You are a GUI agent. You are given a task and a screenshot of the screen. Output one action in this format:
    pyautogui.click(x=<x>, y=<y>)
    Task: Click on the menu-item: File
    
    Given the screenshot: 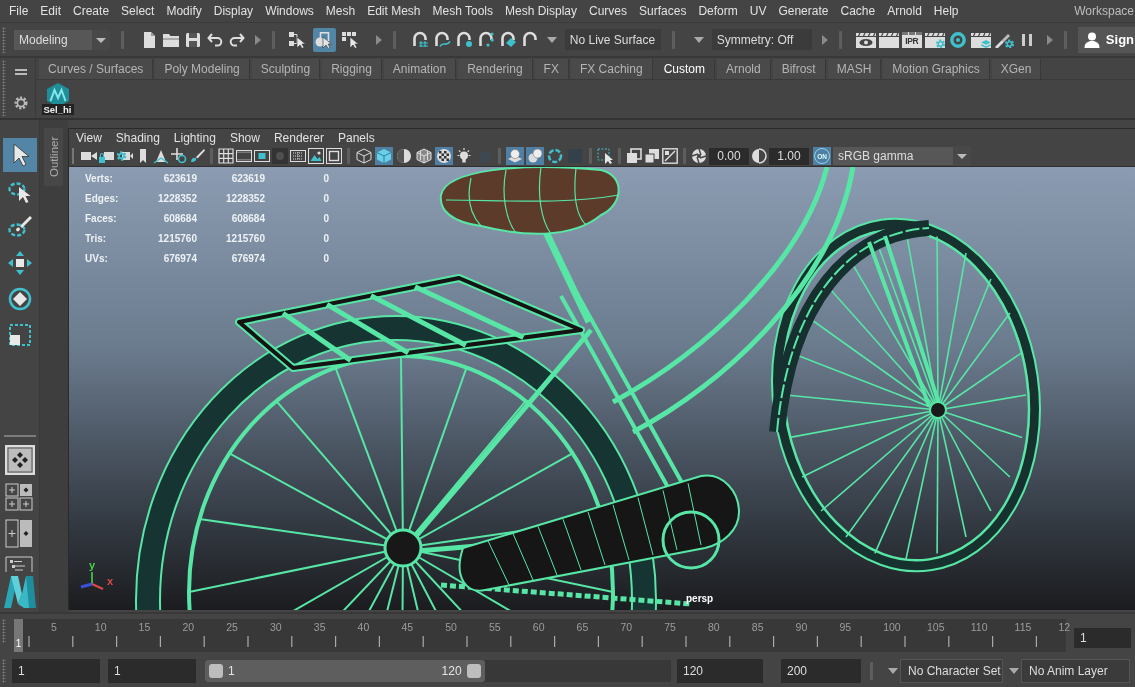 What is the action you would take?
    pyautogui.click(x=19, y=11)
    